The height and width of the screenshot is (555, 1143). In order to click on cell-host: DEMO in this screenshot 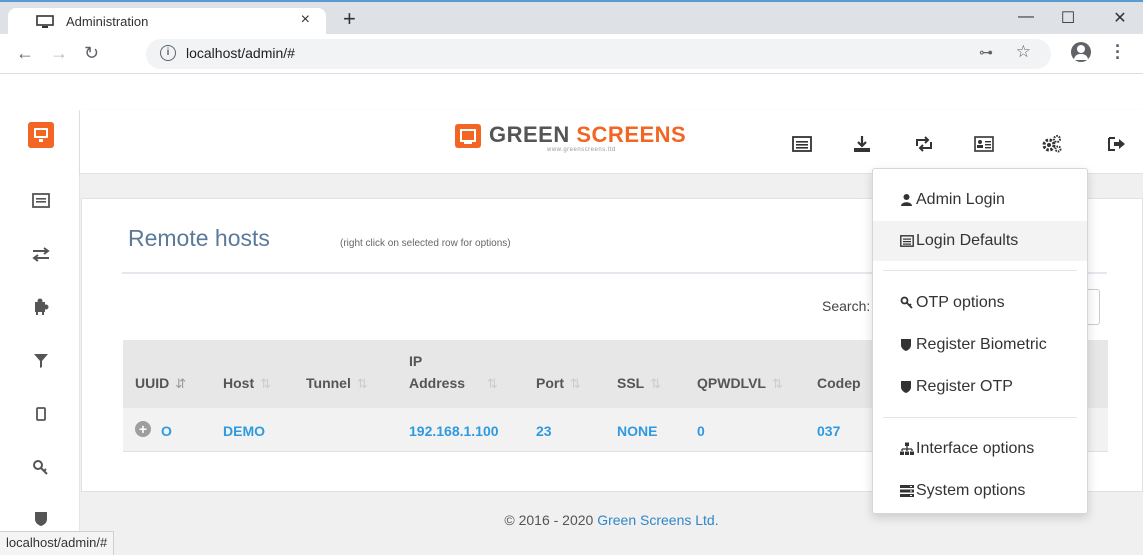, I will do `click(244, 431)`.